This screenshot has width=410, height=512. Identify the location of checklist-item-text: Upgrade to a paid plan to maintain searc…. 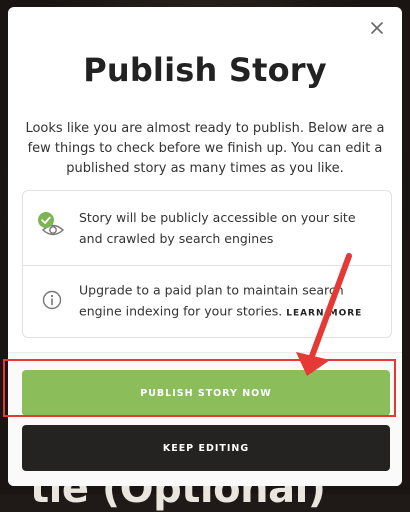
(229, 301).